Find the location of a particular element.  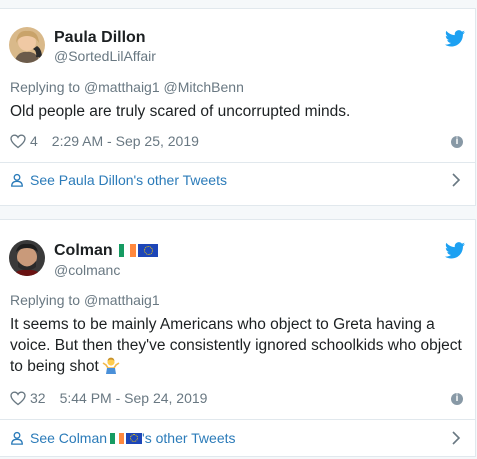

replying-to-mentions: @matthaig1 @MitchBenn is located at coordinates (164, 87).